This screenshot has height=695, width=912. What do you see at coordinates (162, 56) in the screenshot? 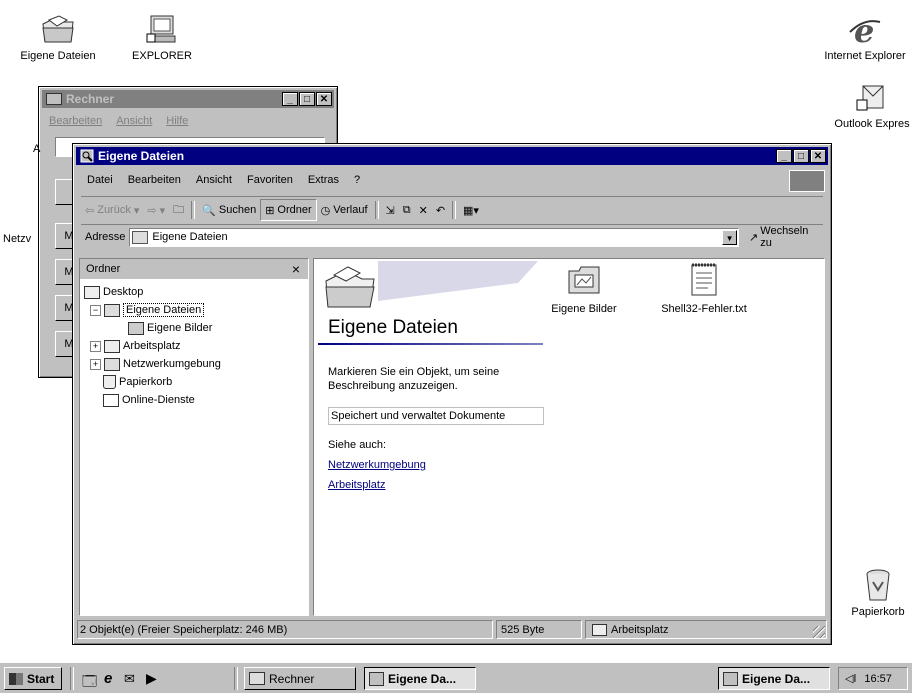
I see `desktop-icon-label: EXPLORER` at bounding box center [162, 56].